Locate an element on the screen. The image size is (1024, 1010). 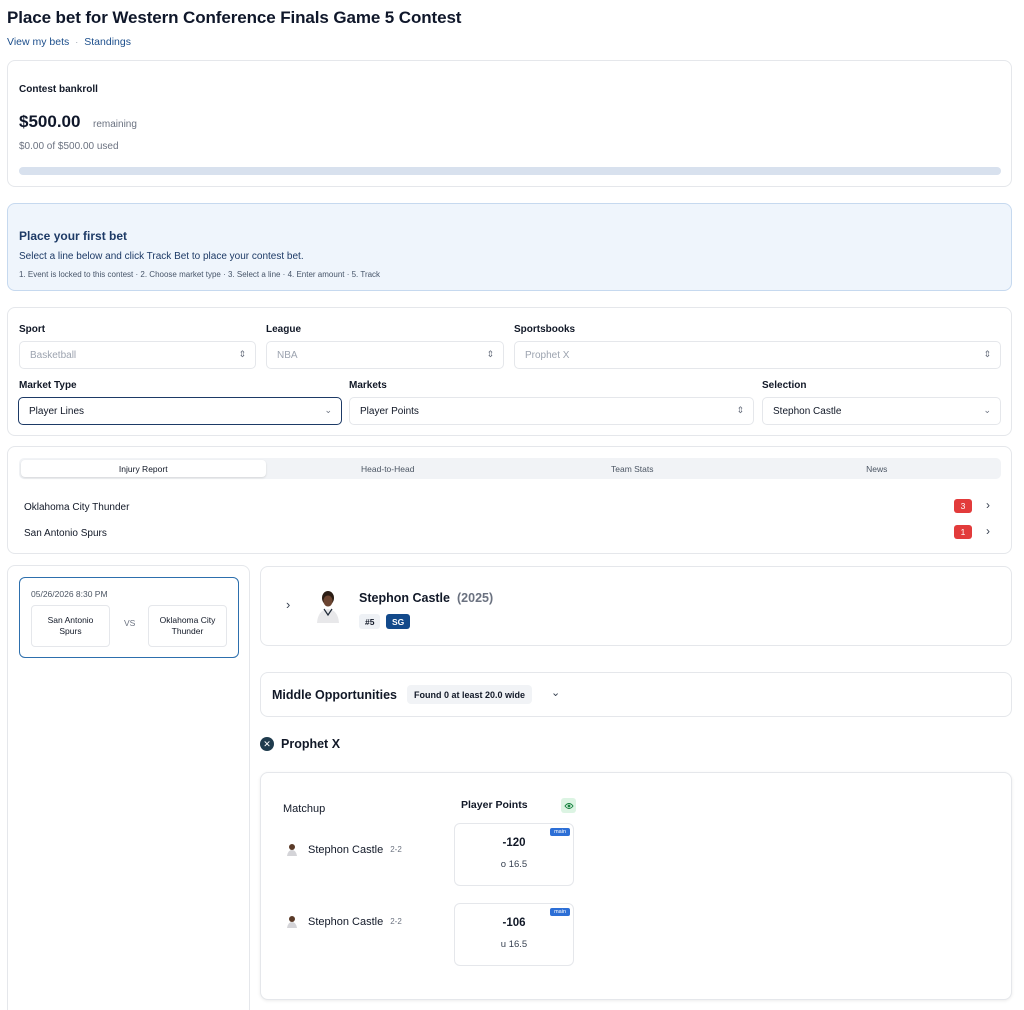
expand-chevron-icon: › is located at coordinates (288, 604).